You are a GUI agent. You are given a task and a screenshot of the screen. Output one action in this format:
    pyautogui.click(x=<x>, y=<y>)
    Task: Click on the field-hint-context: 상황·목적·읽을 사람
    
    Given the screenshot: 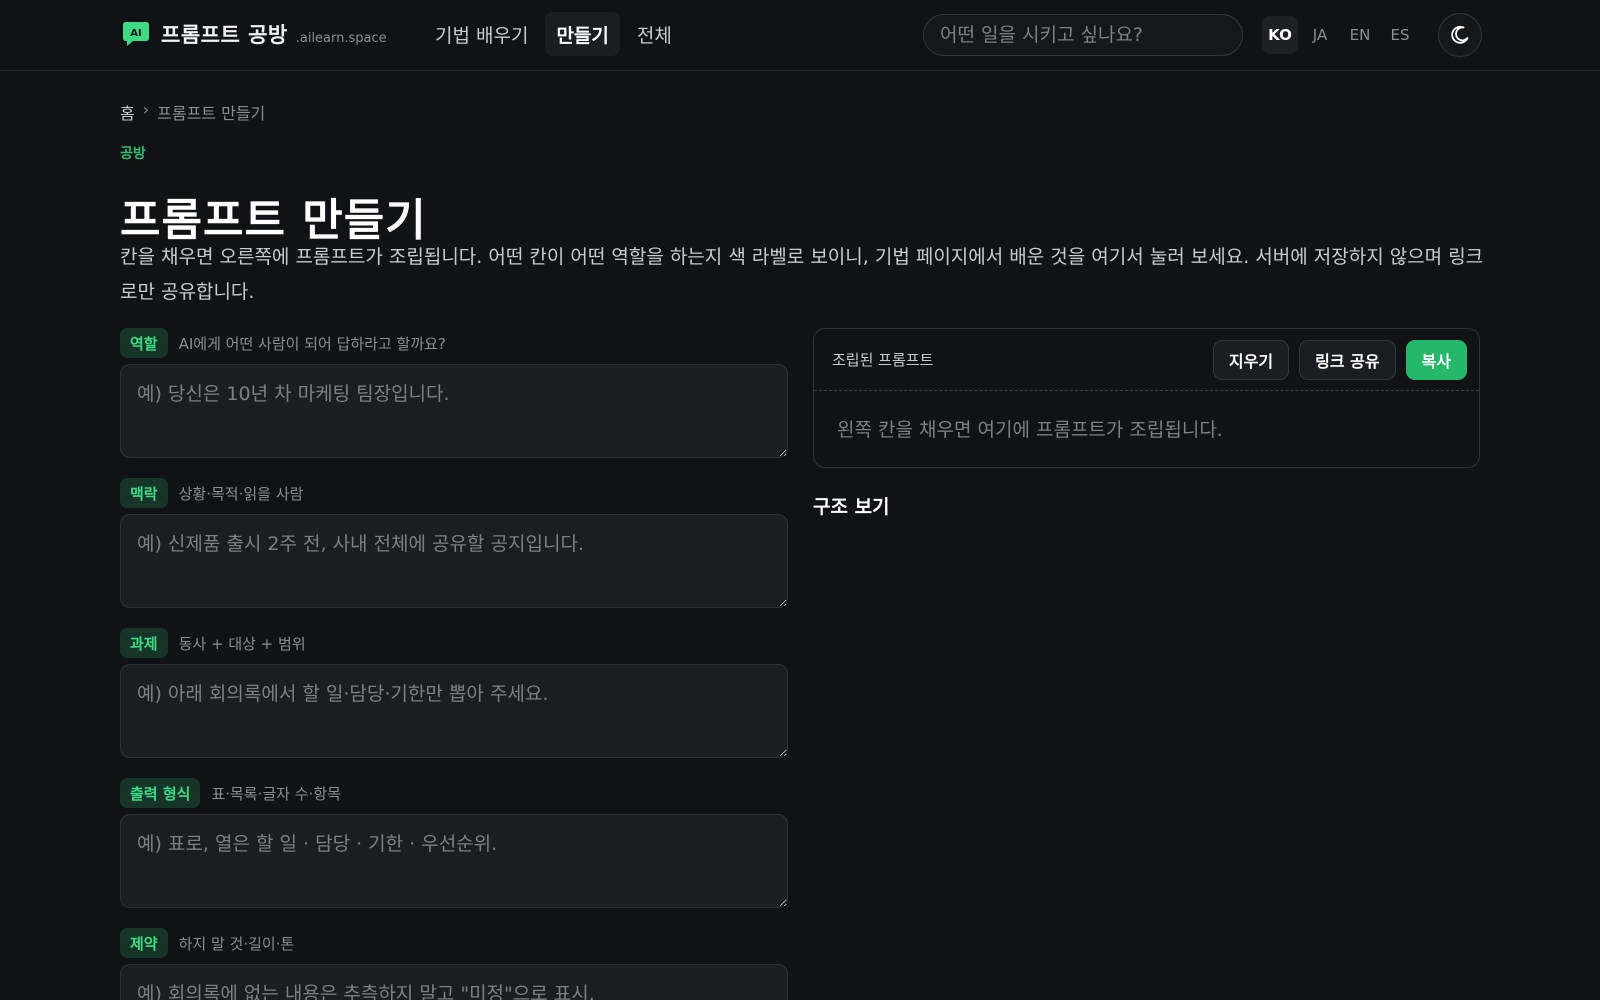 What is the action you would take?
    pyautogui.click(x=241, y=493)
    